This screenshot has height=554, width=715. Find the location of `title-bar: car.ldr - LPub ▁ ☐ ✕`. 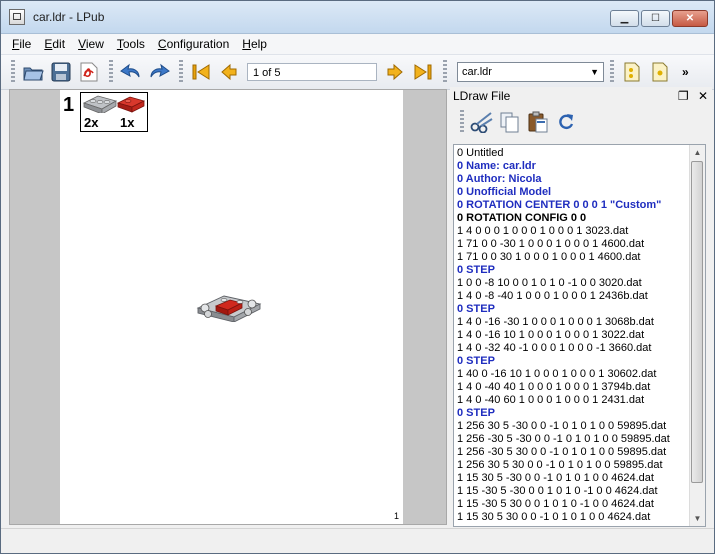

title-bar: car.ldr - LPub ▁ ☐ ✕ is located at coordinates (357, 17).